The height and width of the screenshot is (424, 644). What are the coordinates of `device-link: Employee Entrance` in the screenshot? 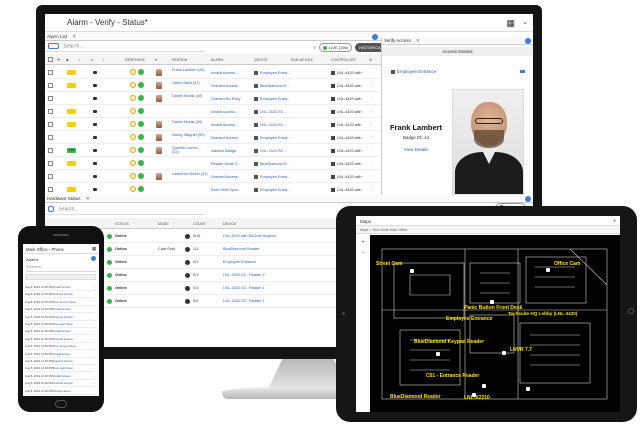 It's located at (239, 262).